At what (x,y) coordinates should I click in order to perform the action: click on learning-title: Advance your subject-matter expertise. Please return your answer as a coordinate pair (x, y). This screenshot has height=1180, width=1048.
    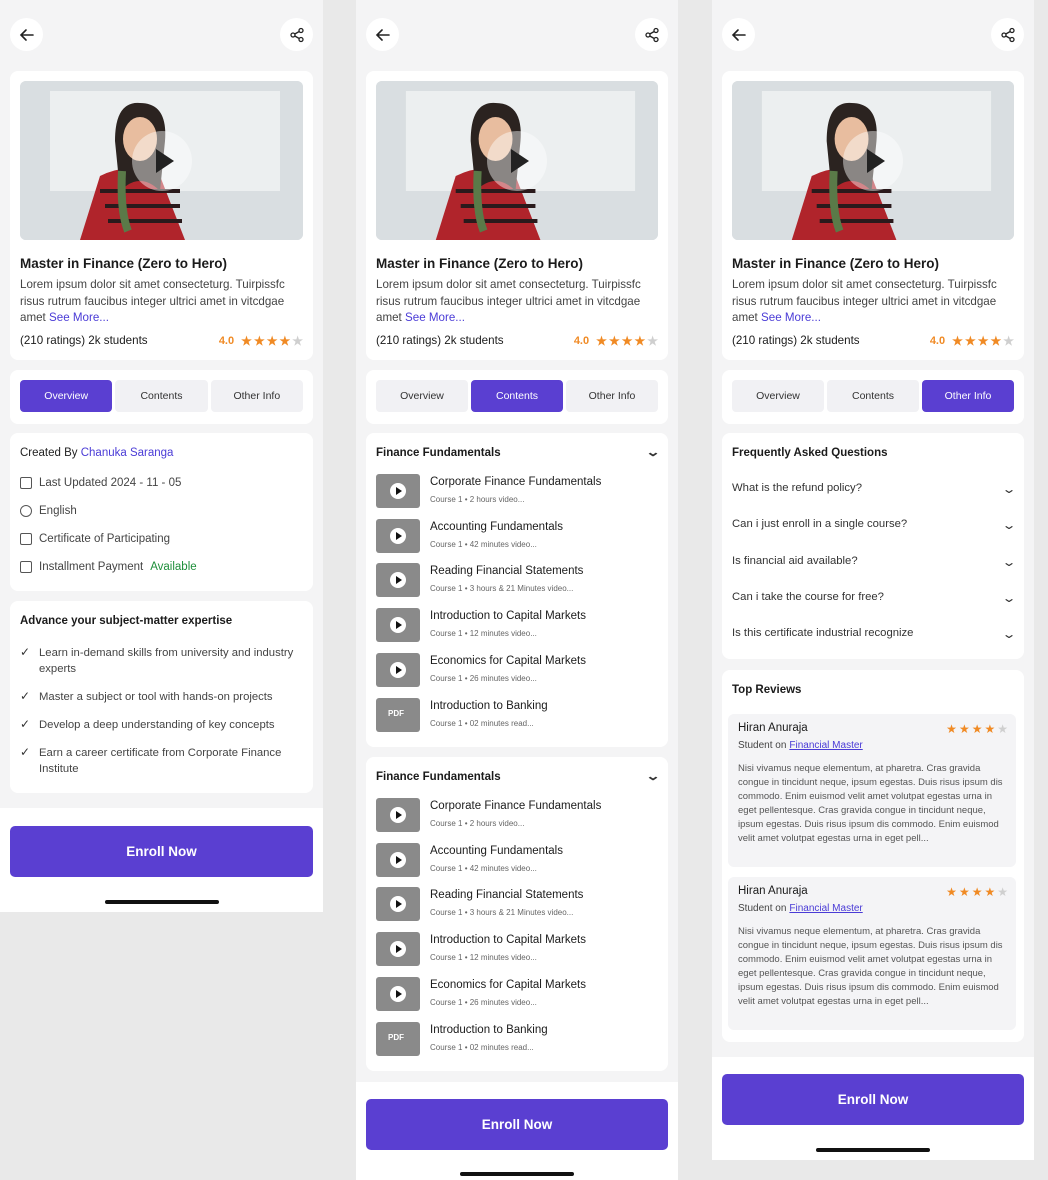
    Looking at the image, I should click on (126, 621).